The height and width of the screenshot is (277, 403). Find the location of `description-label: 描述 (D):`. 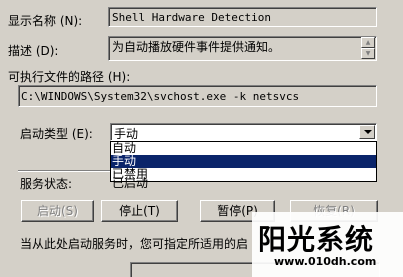

description-label: 描述 (D): is located at coordinates (33, 51).